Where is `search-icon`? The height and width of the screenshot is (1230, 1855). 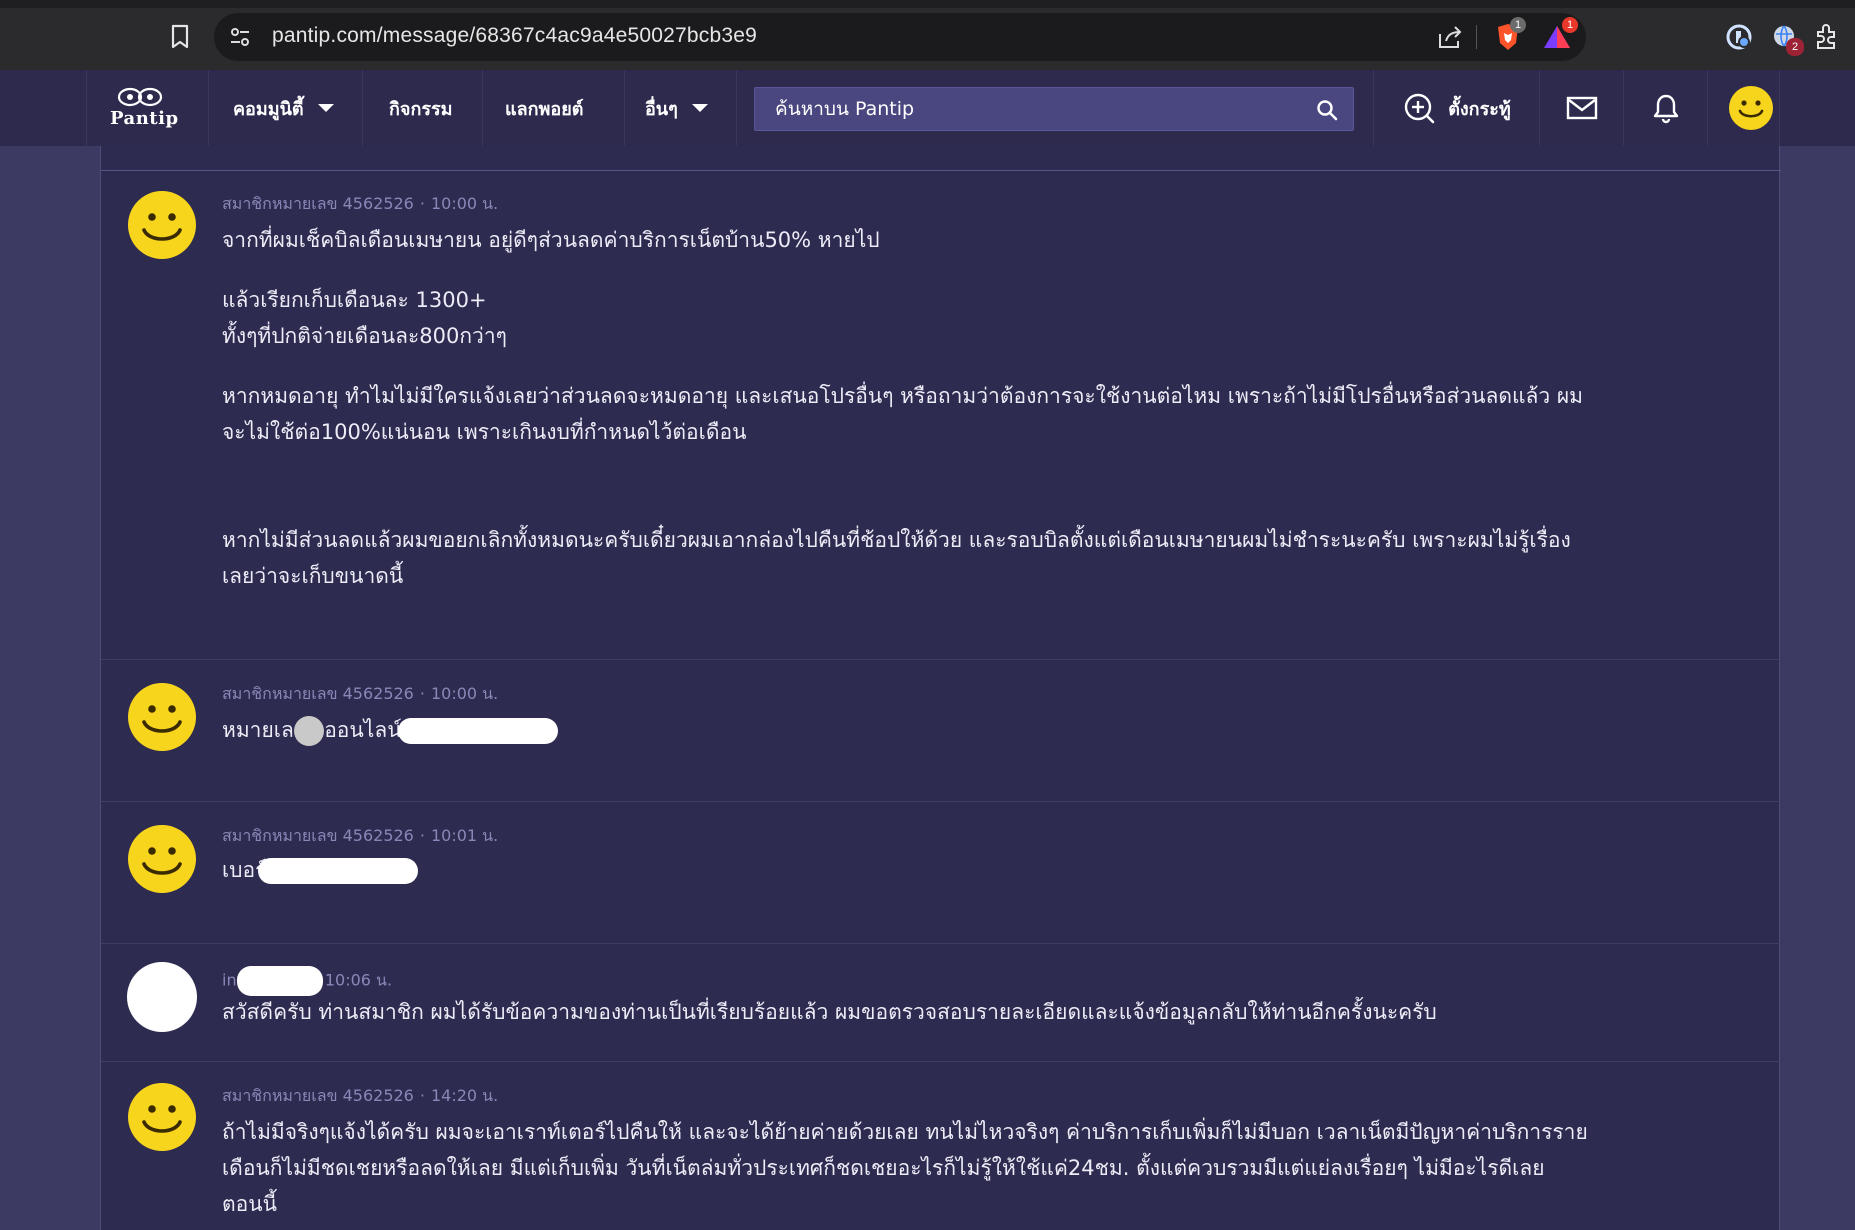 search-icon is located at coordinates (1327, 110).